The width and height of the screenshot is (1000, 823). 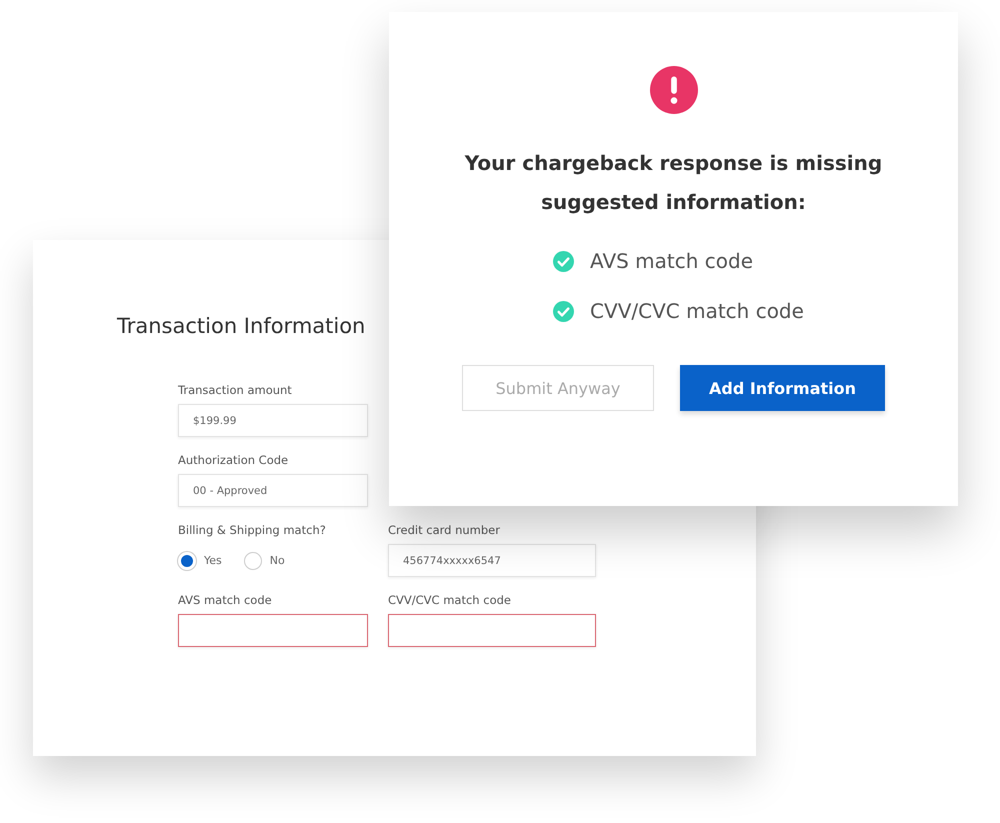 I want to click on field-label: AVS match code, so click(x=225, y=600).